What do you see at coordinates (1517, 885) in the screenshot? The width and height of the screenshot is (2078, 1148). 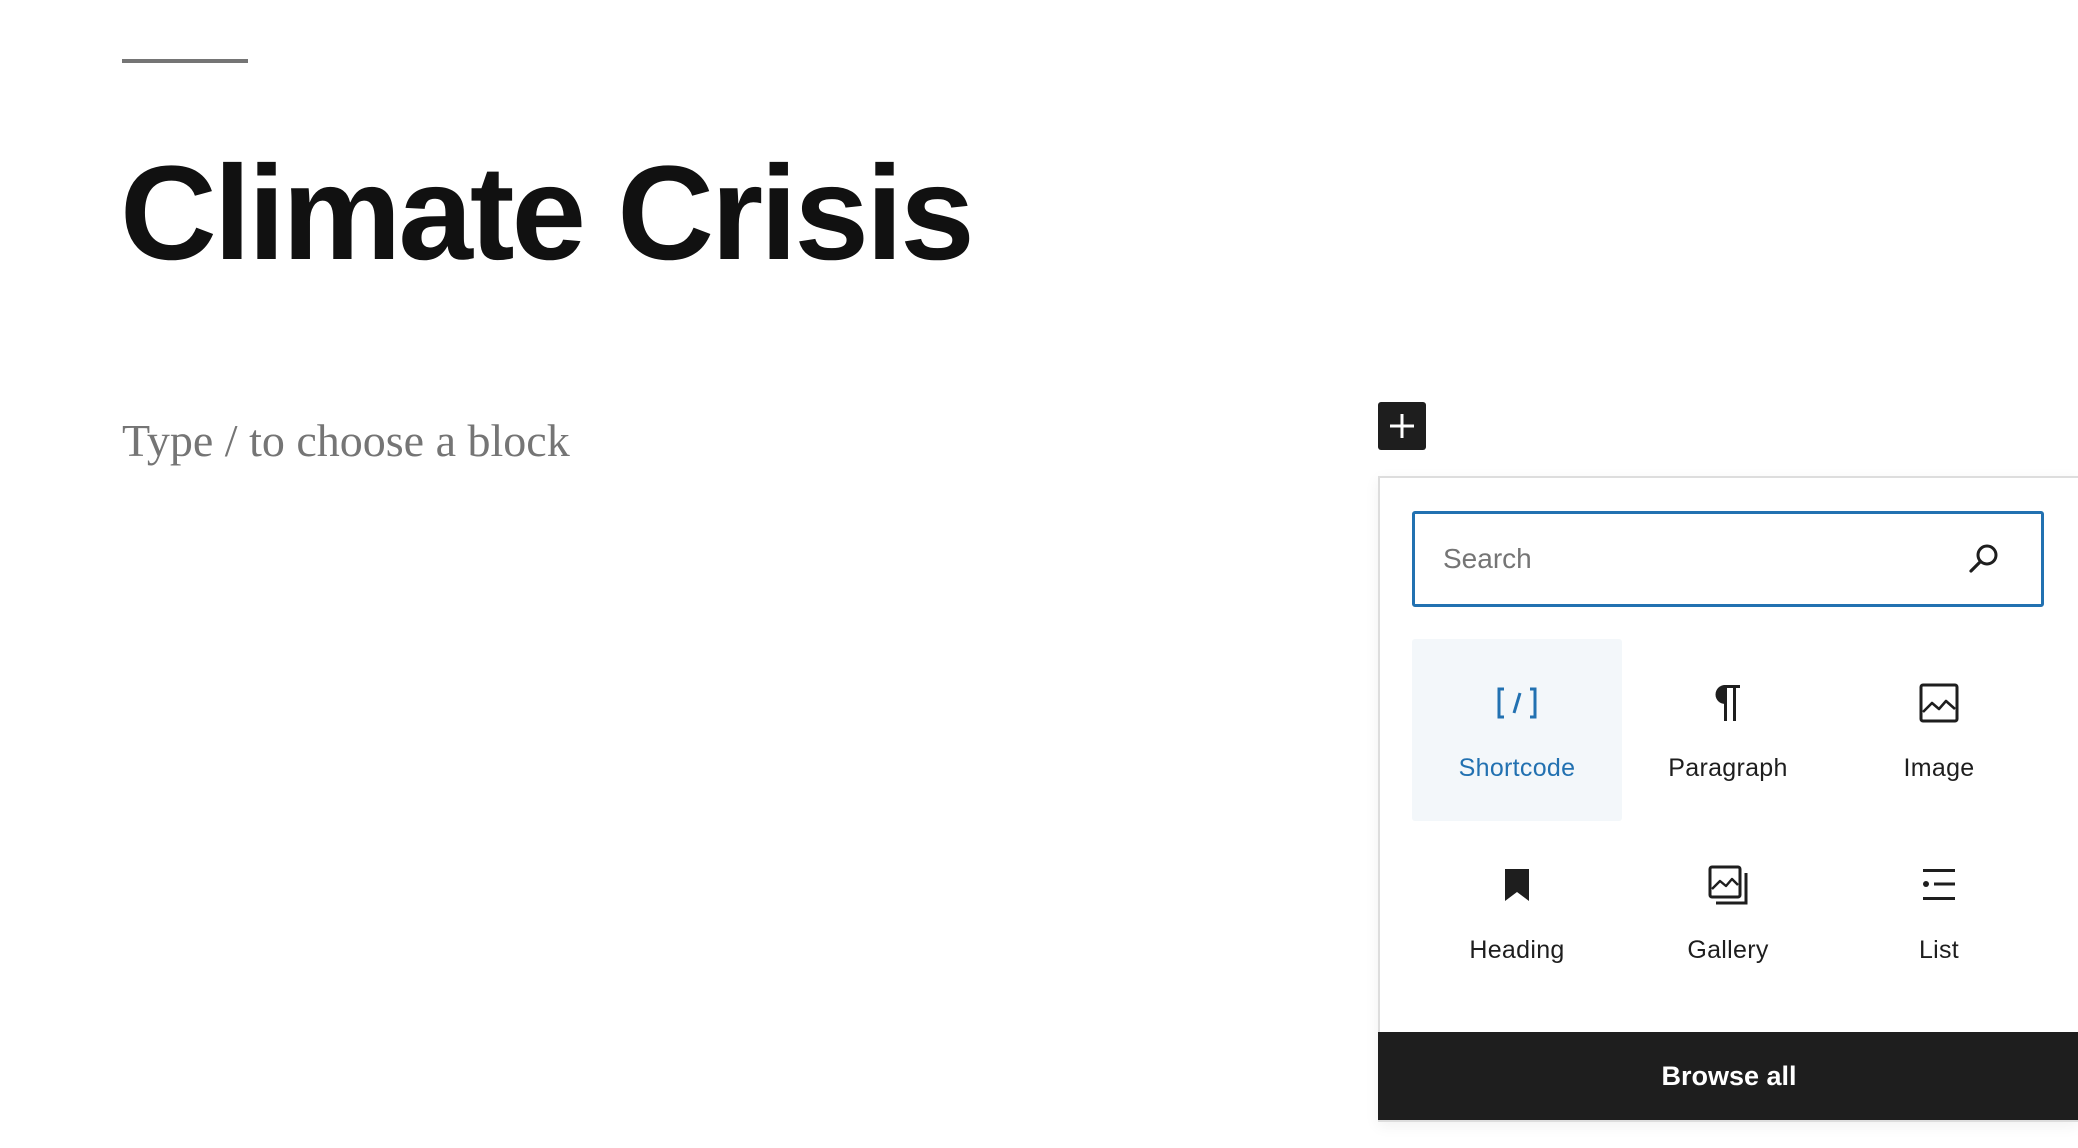 I see `heading-icon` at bounding box center [1517, 885].